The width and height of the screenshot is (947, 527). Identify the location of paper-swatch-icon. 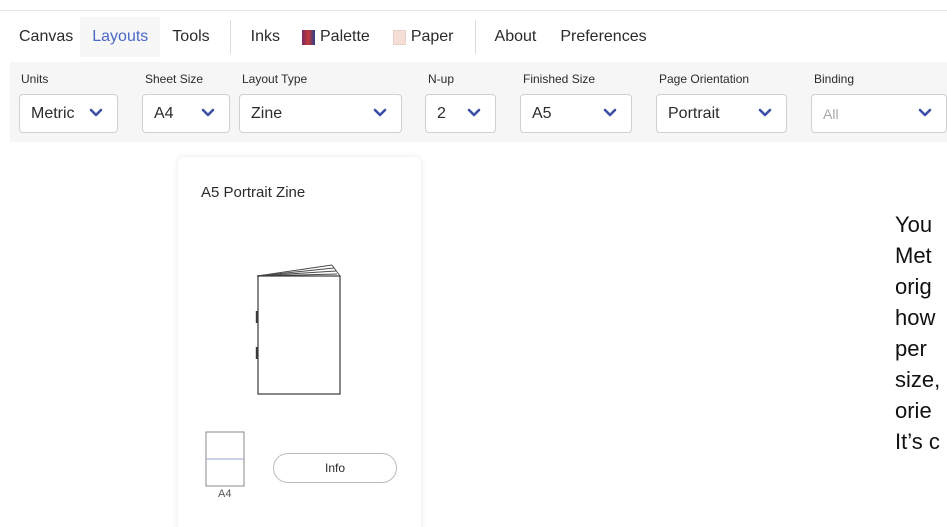
(399, 37).